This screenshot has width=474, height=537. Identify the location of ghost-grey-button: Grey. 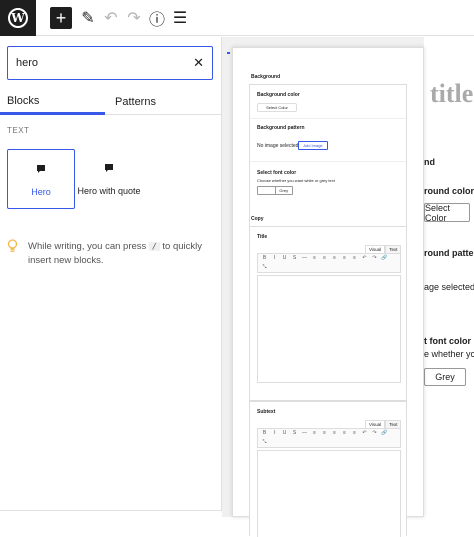
(445, 377).